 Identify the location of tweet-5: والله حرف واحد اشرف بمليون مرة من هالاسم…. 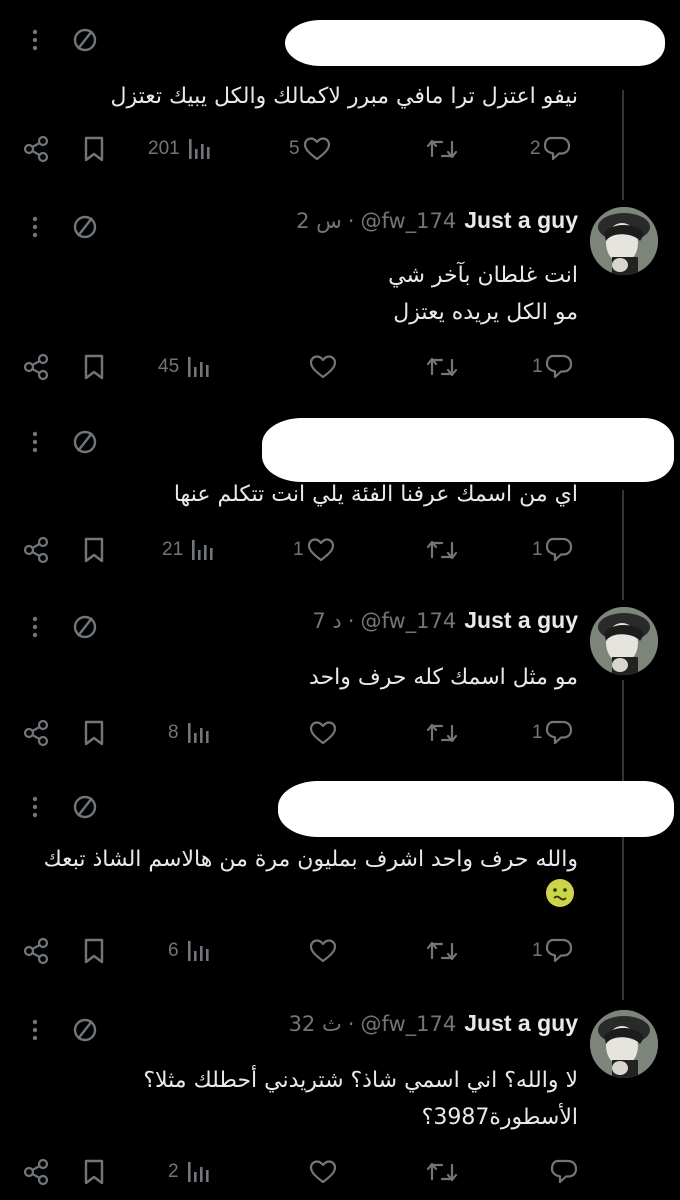
(340, 853).